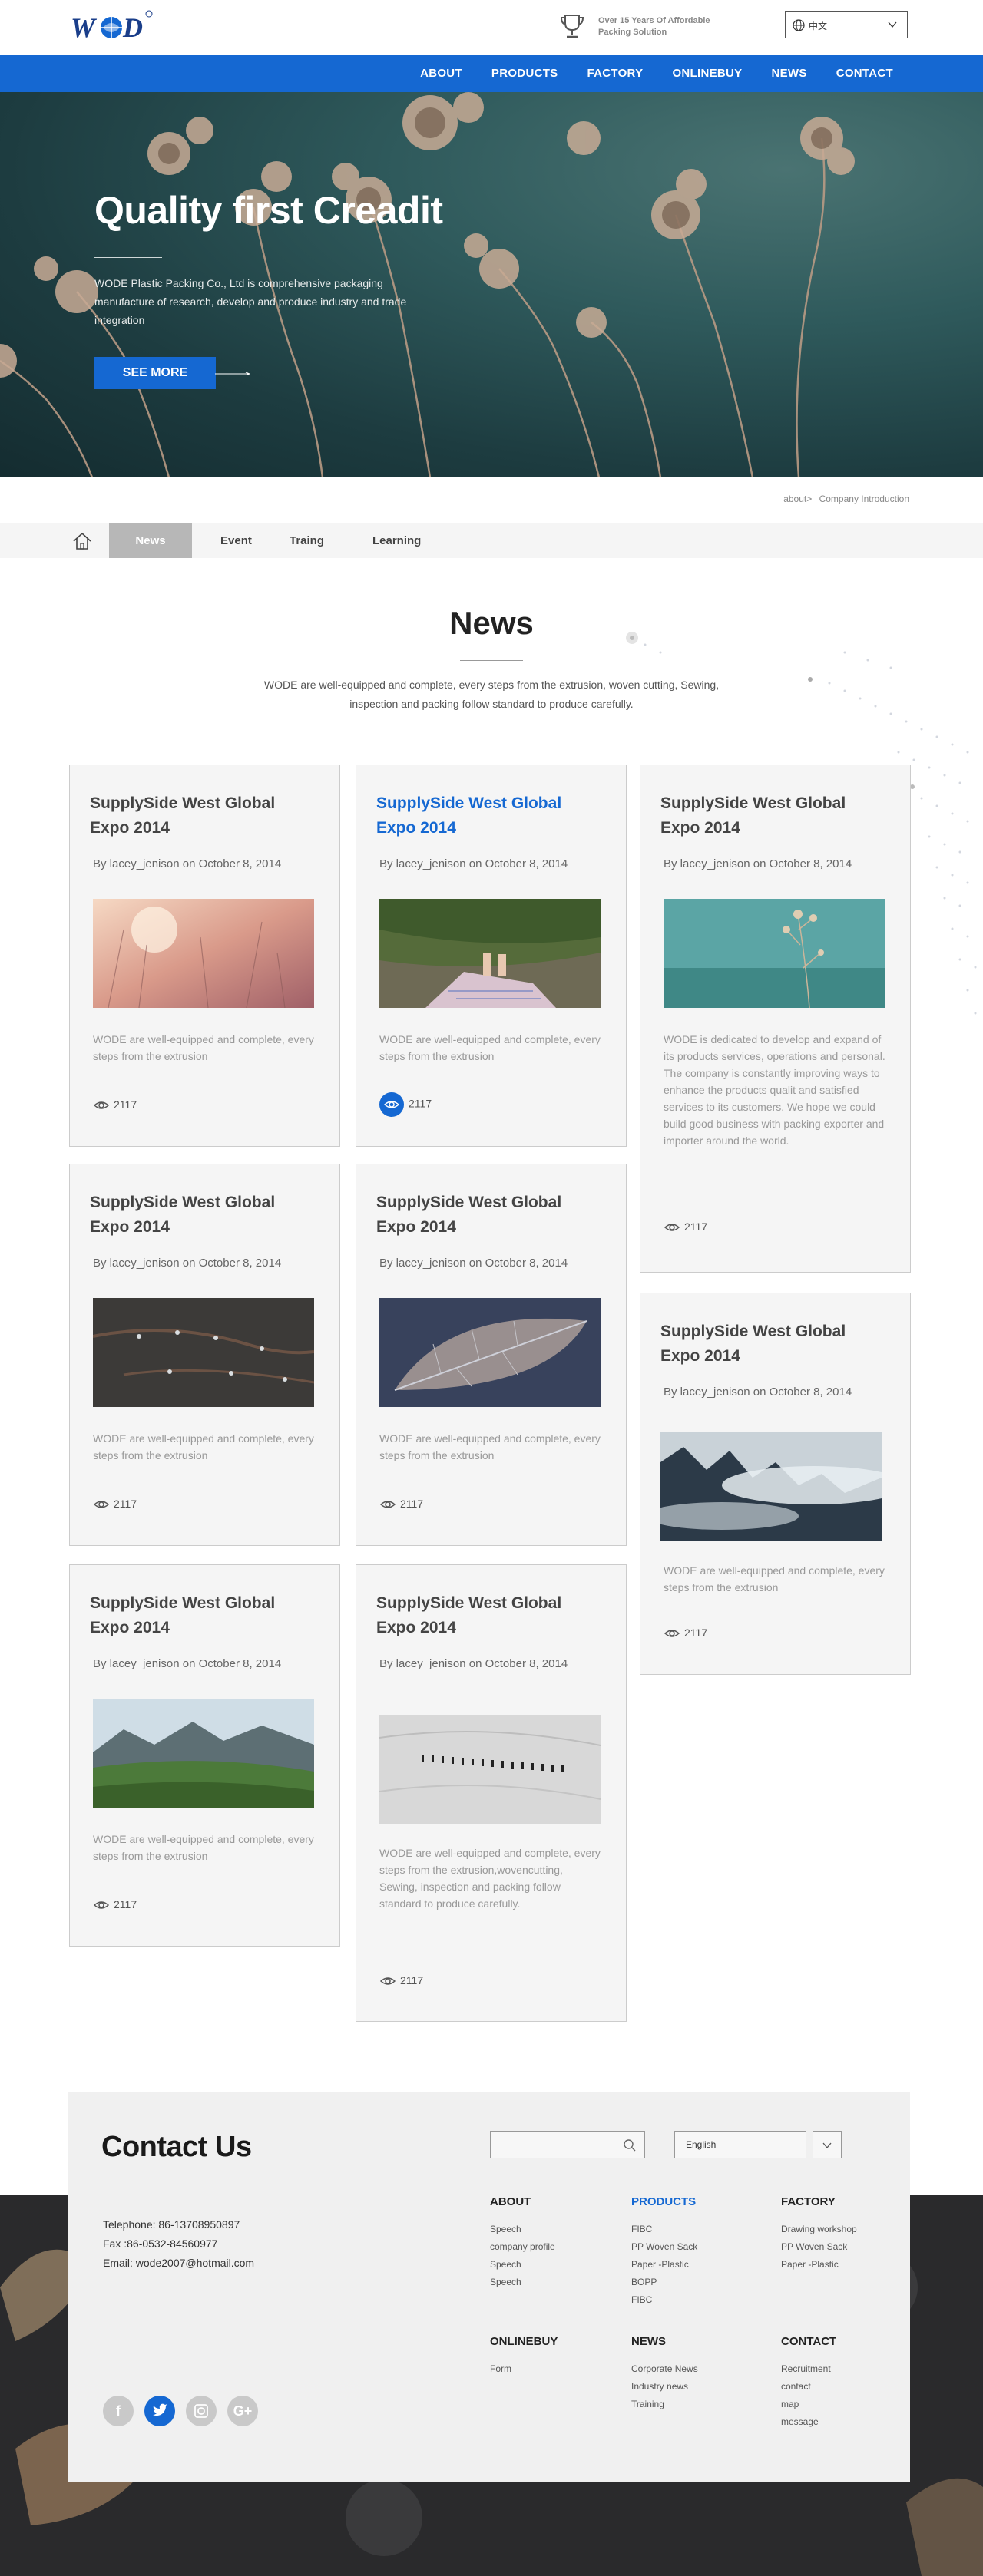  I want to click on card-image-green-valley, so click(203, 1753).